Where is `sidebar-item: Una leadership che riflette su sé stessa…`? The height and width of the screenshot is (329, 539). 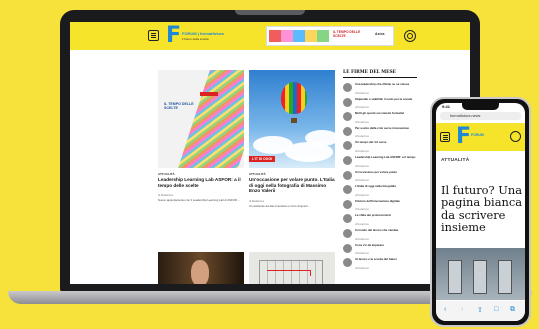
sidebar-item: Una leadership che riflette su sé stessa… is located at coordinates (381, 89).